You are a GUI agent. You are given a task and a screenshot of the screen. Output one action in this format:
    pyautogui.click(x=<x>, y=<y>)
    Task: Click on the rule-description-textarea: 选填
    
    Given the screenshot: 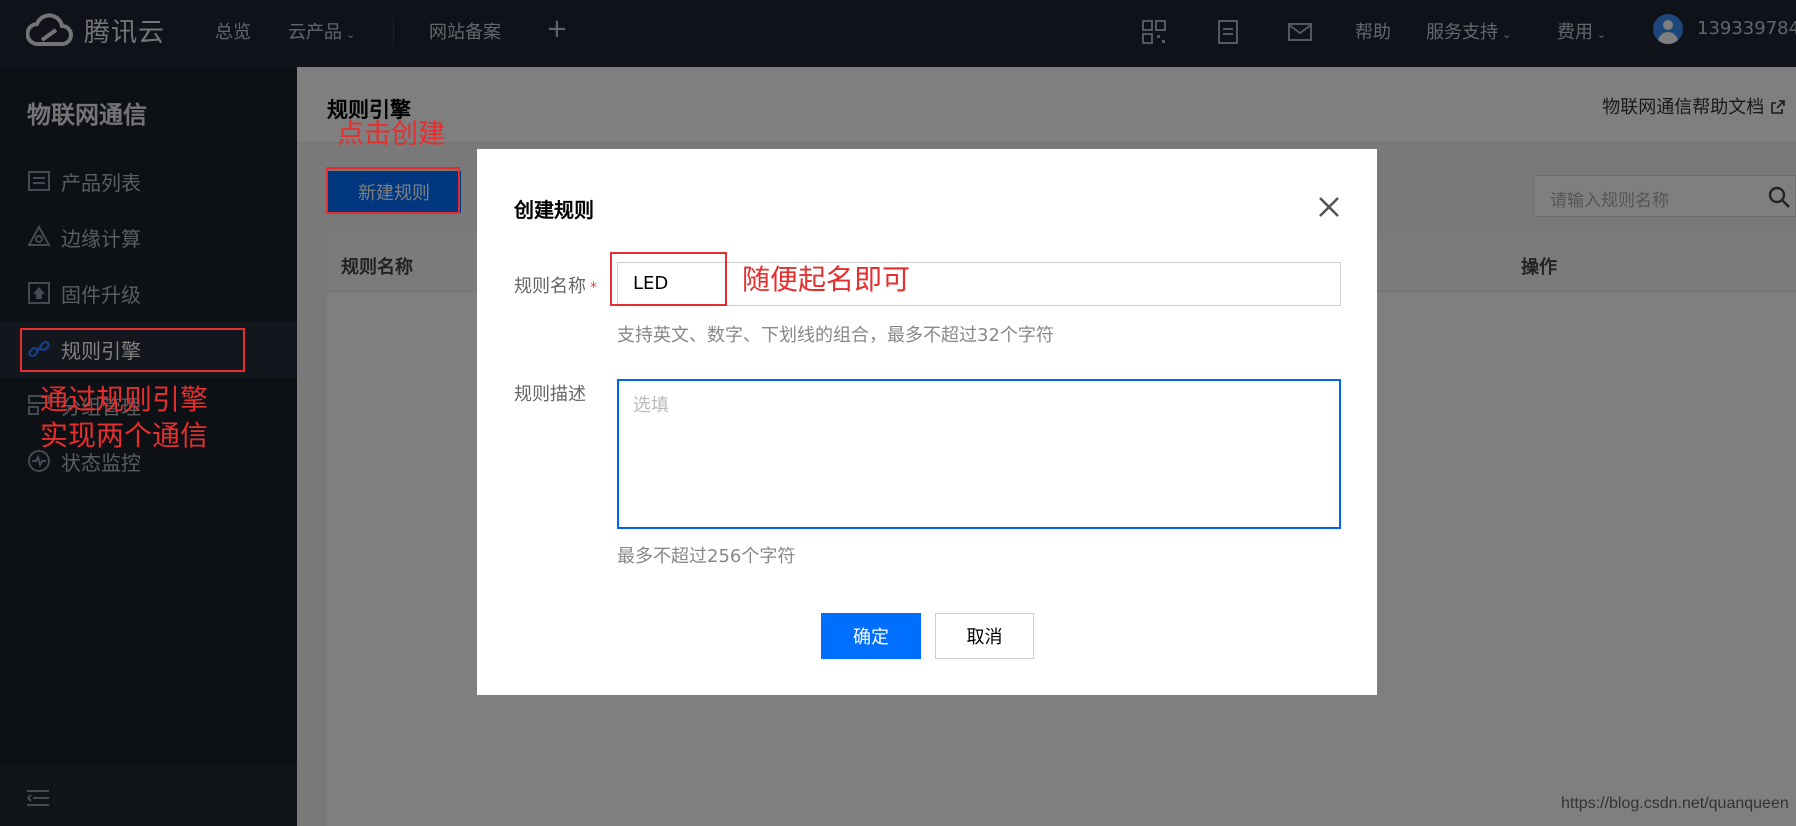 What is the action you would take?
    pyautogui.click(x=979, y=454)
    